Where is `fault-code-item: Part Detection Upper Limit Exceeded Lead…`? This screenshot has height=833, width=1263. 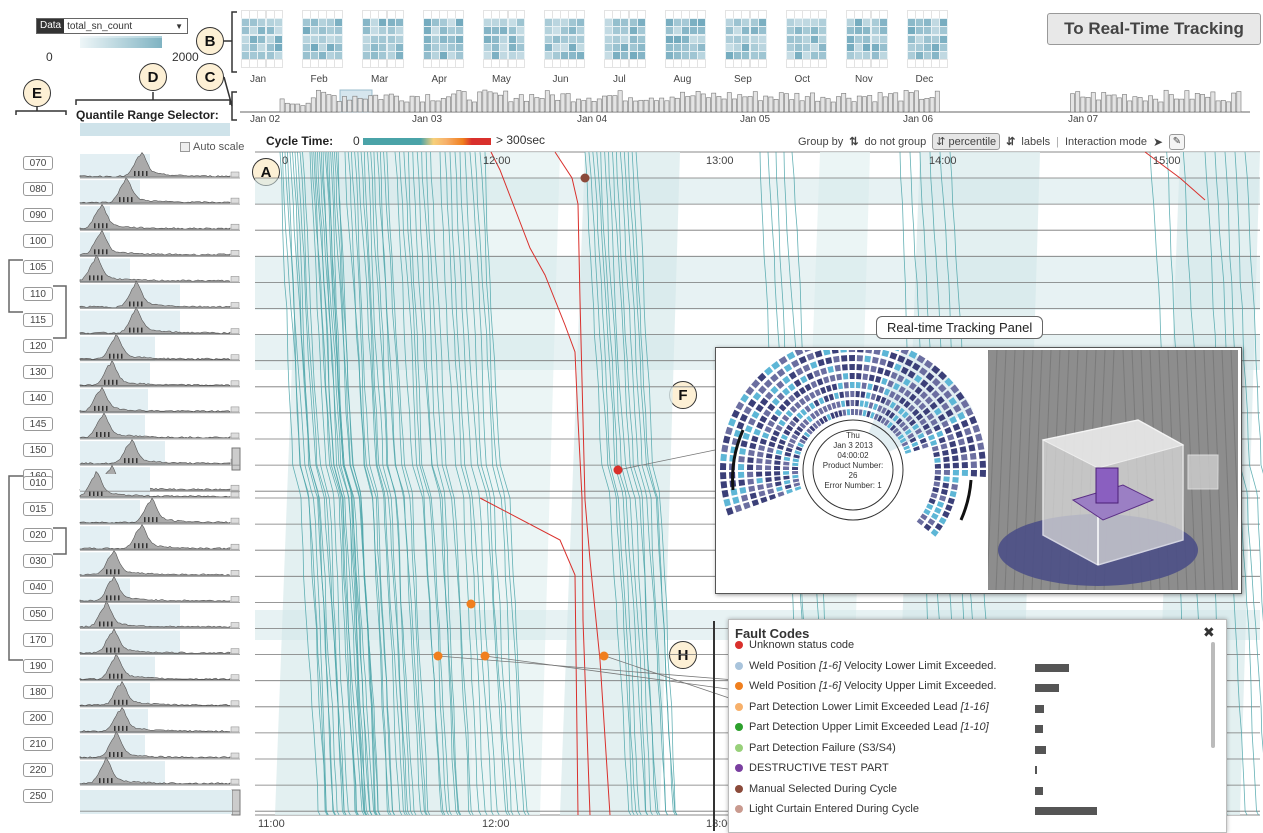
fault-code-item: Part Detection Upper Limit Exceeded Lead… is located at coordinates (862, 727).